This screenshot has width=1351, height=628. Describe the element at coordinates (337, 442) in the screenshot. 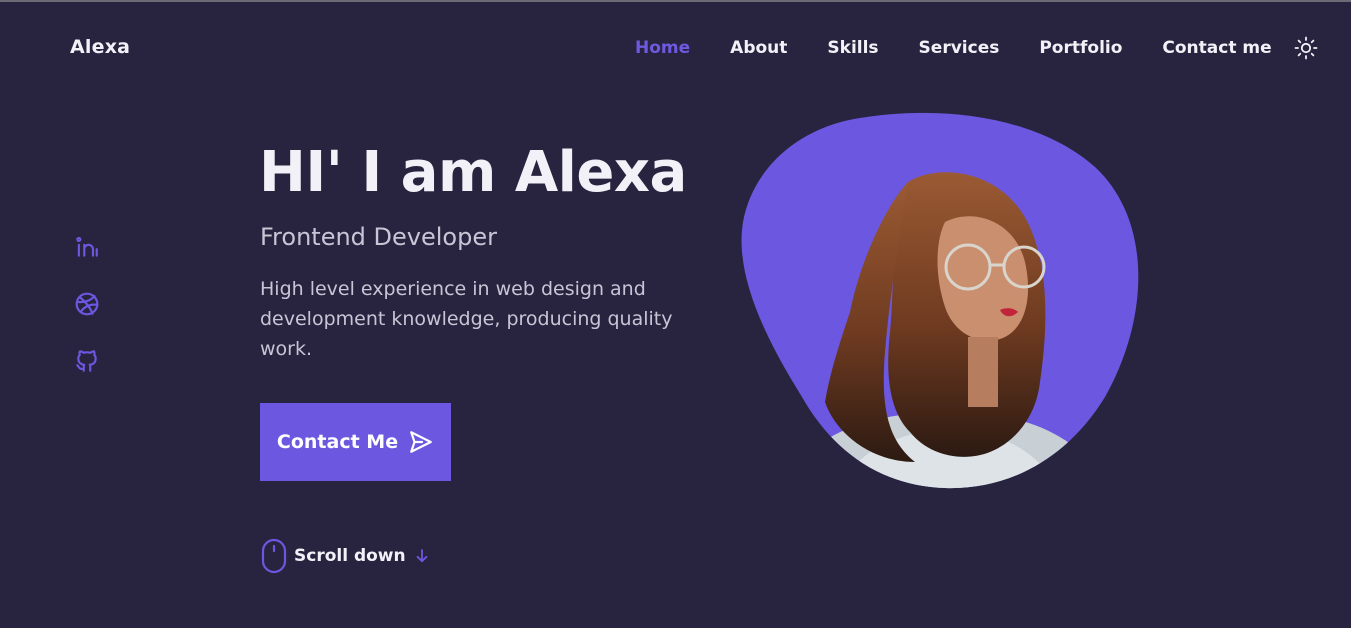

I see `contact-me-label: Contact Me` at that location.